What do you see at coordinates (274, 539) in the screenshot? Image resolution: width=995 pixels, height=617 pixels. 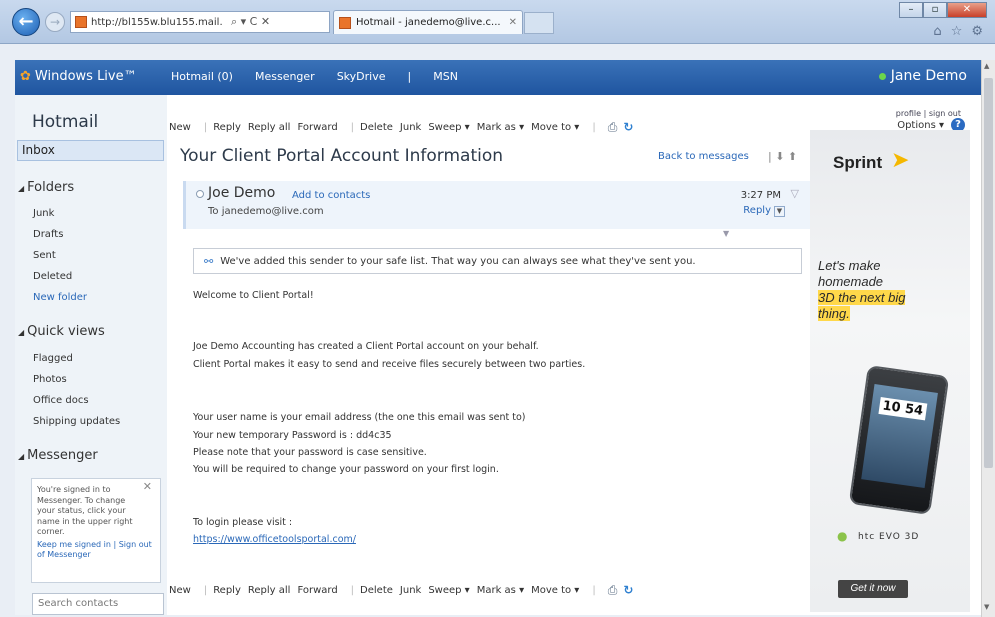 I see `portal-link: https://www.officetoolsportal.com/` at bounding box center [274, 539].